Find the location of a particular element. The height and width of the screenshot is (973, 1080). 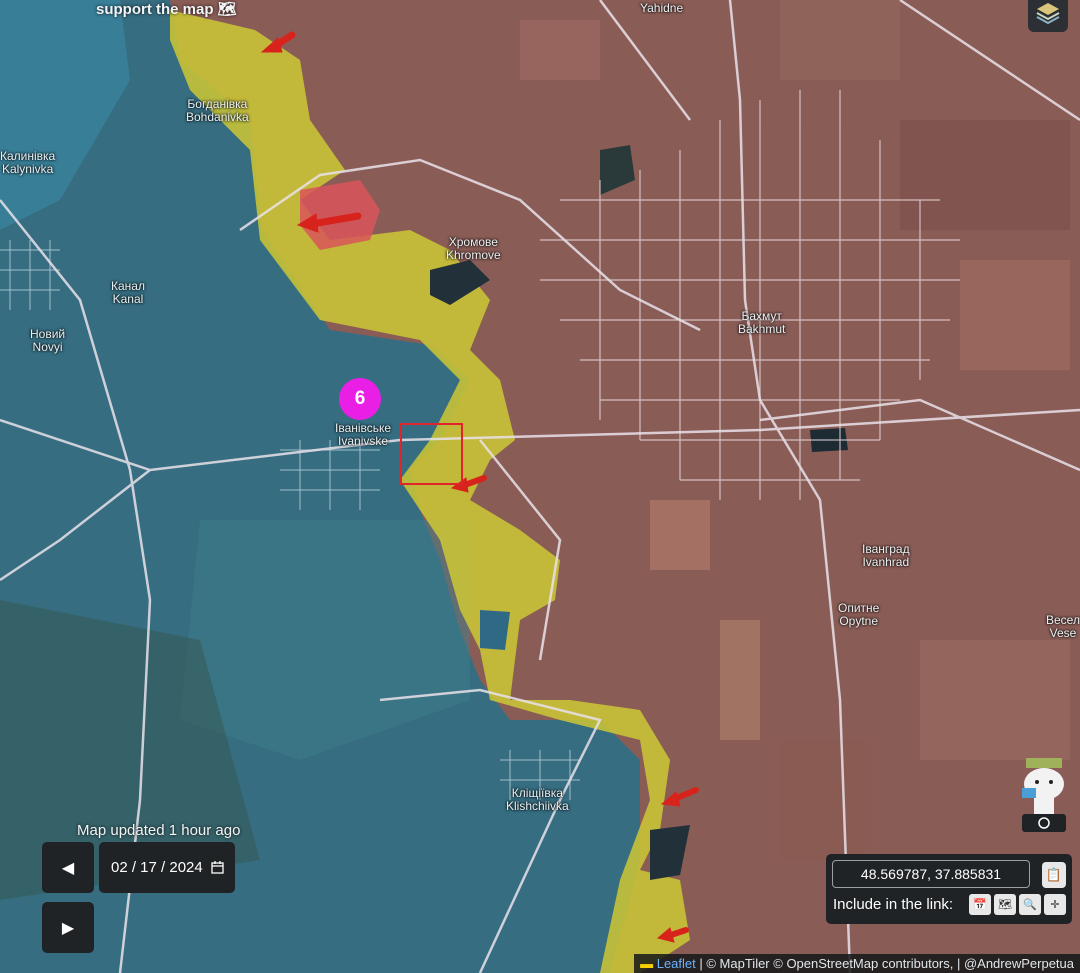

copy-coordinates-button: 📋 is located at coordinates (1054, 875).